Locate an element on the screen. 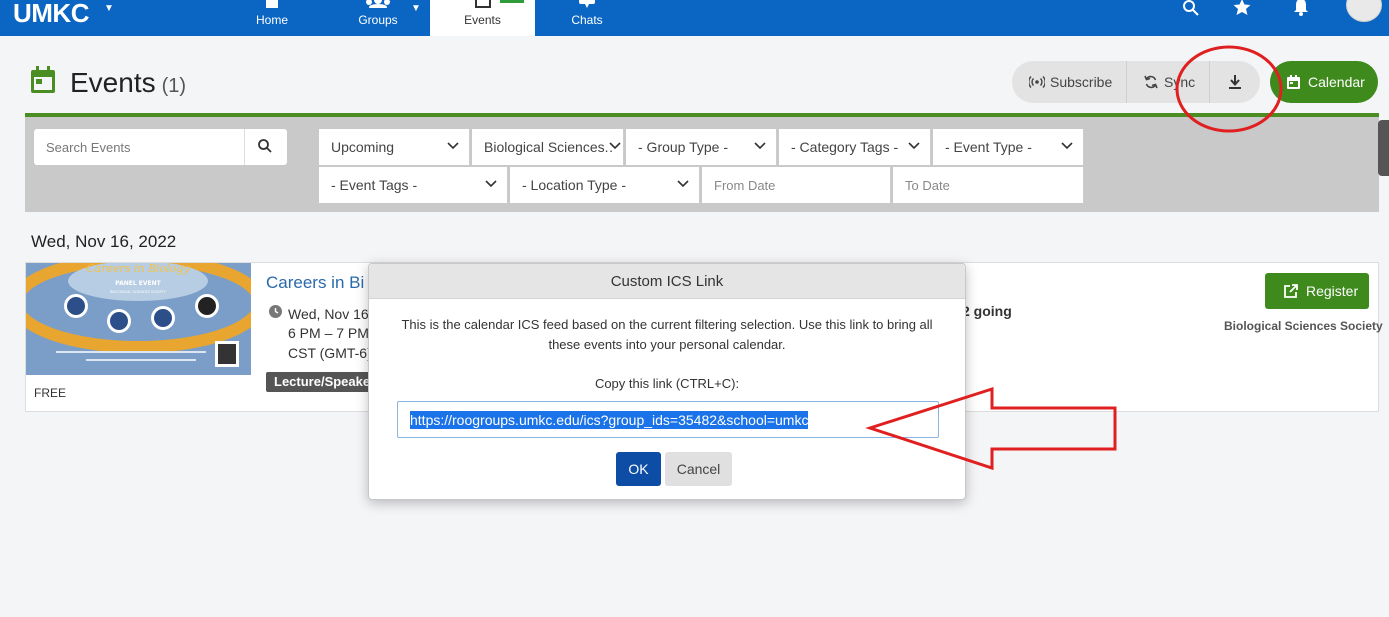  clock-icon is located at coordinates (275, 311).